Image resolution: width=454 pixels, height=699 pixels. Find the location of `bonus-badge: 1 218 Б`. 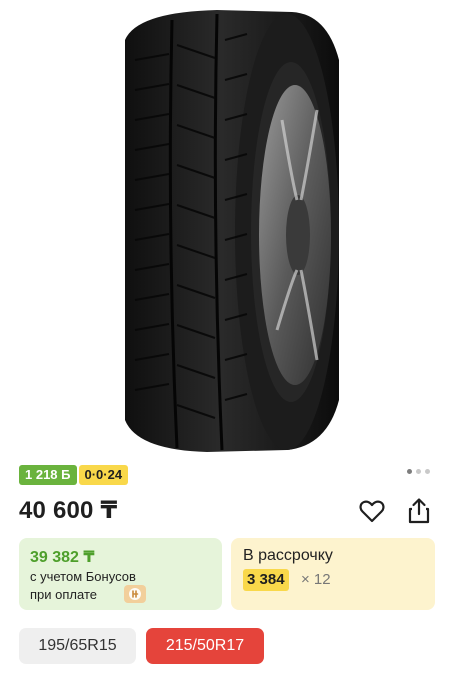

bonus-badge: 1 218 Б is located at coordinates (48, 475).